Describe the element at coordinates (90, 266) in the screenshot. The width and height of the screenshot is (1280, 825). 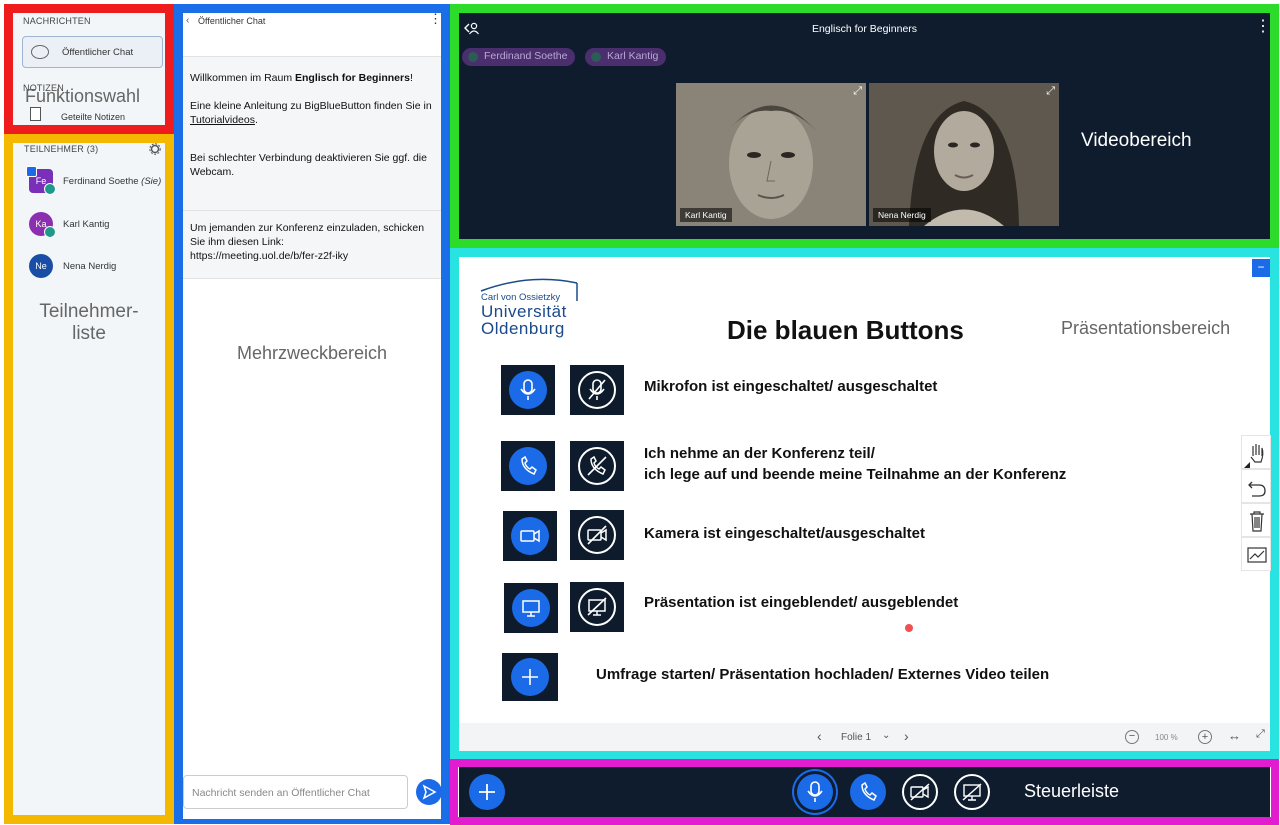
I see `user-name: Nena Nerdig` at that location.